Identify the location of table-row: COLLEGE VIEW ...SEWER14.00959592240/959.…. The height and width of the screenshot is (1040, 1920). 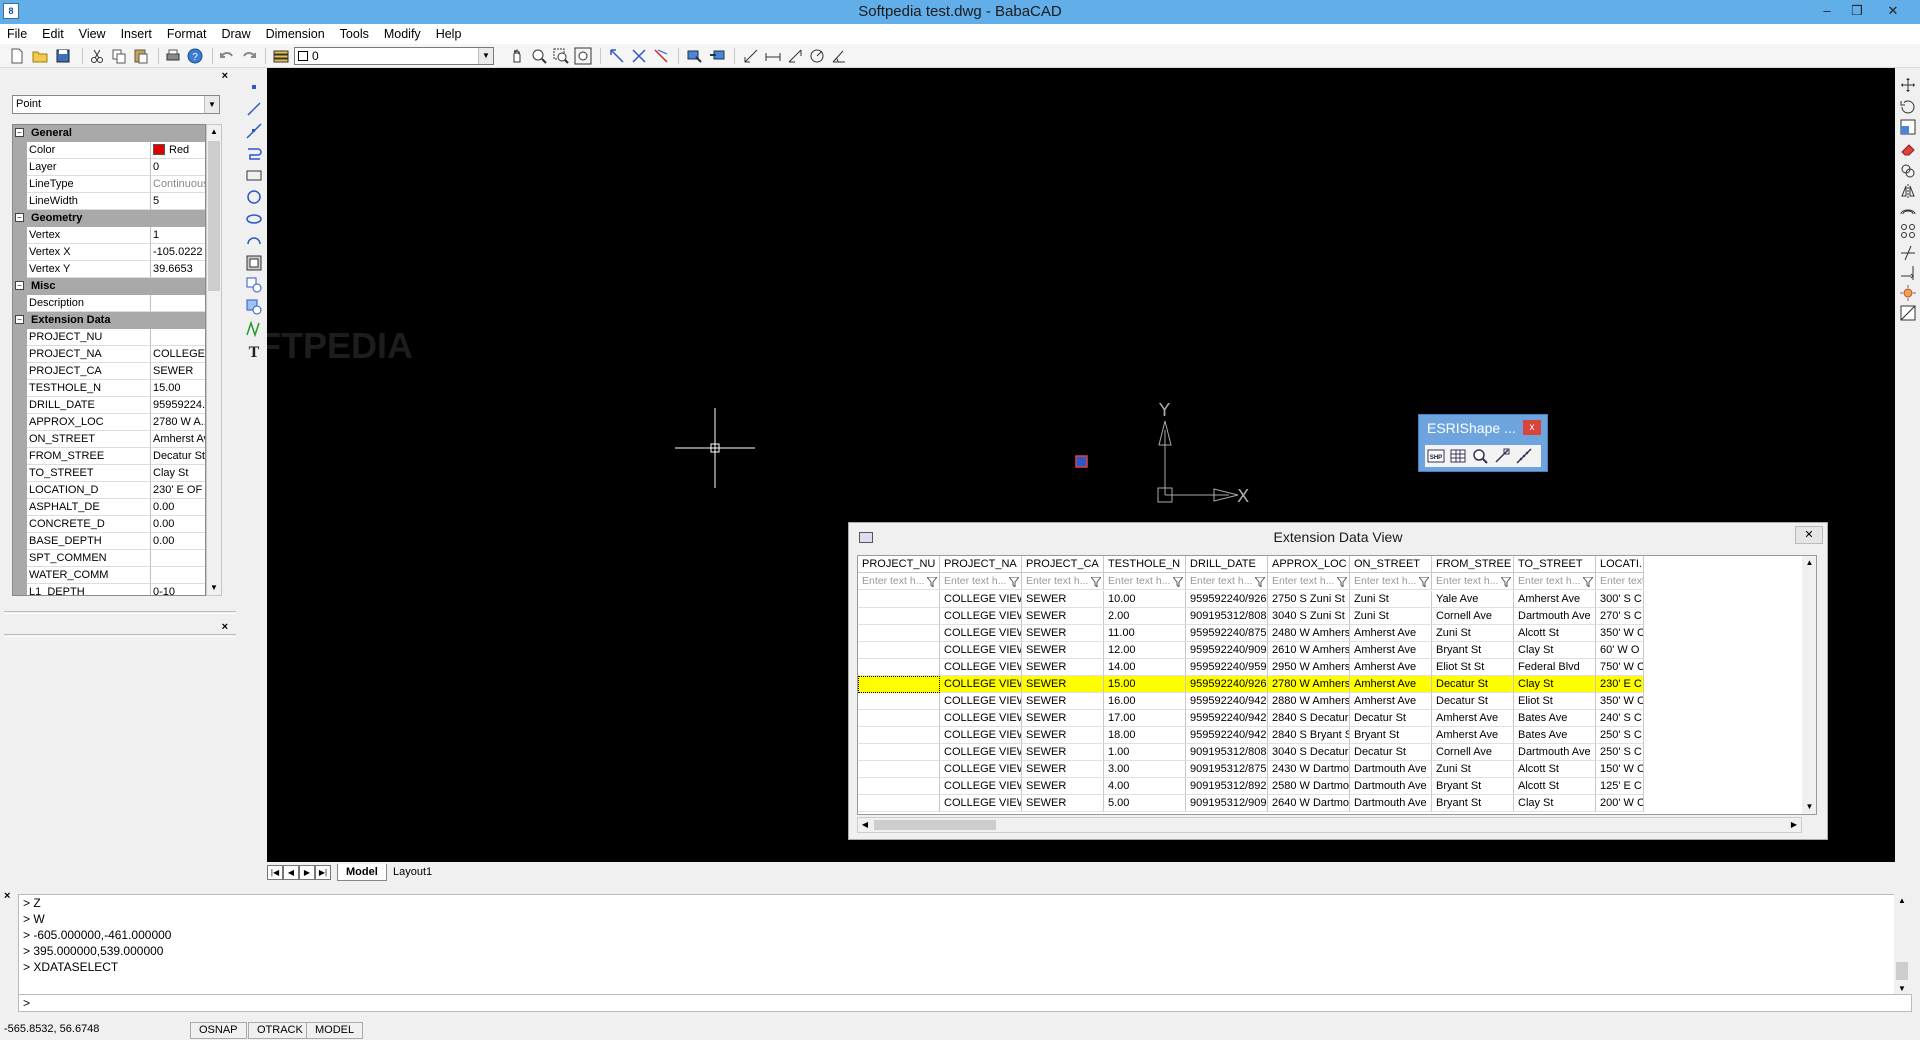
(1337, 667).